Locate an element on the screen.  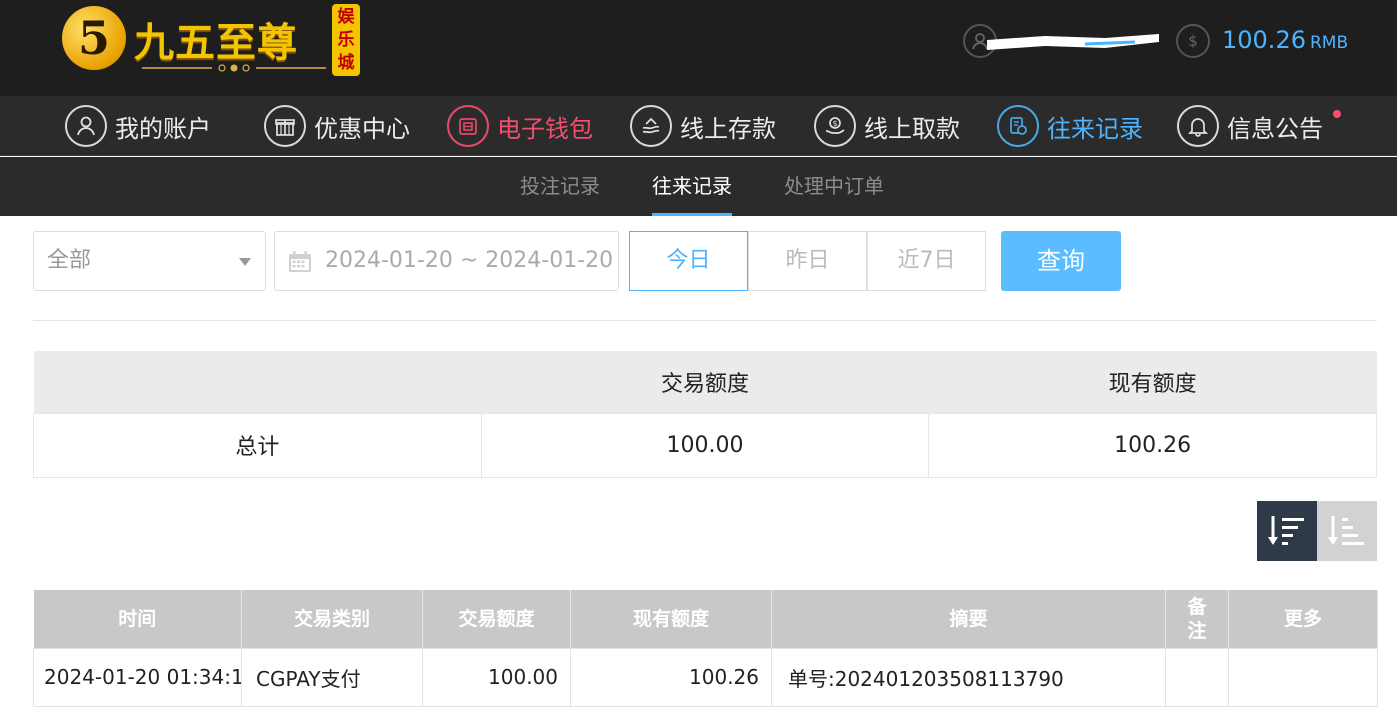
sort-descending-icon is located at coordinates (1286, 530).